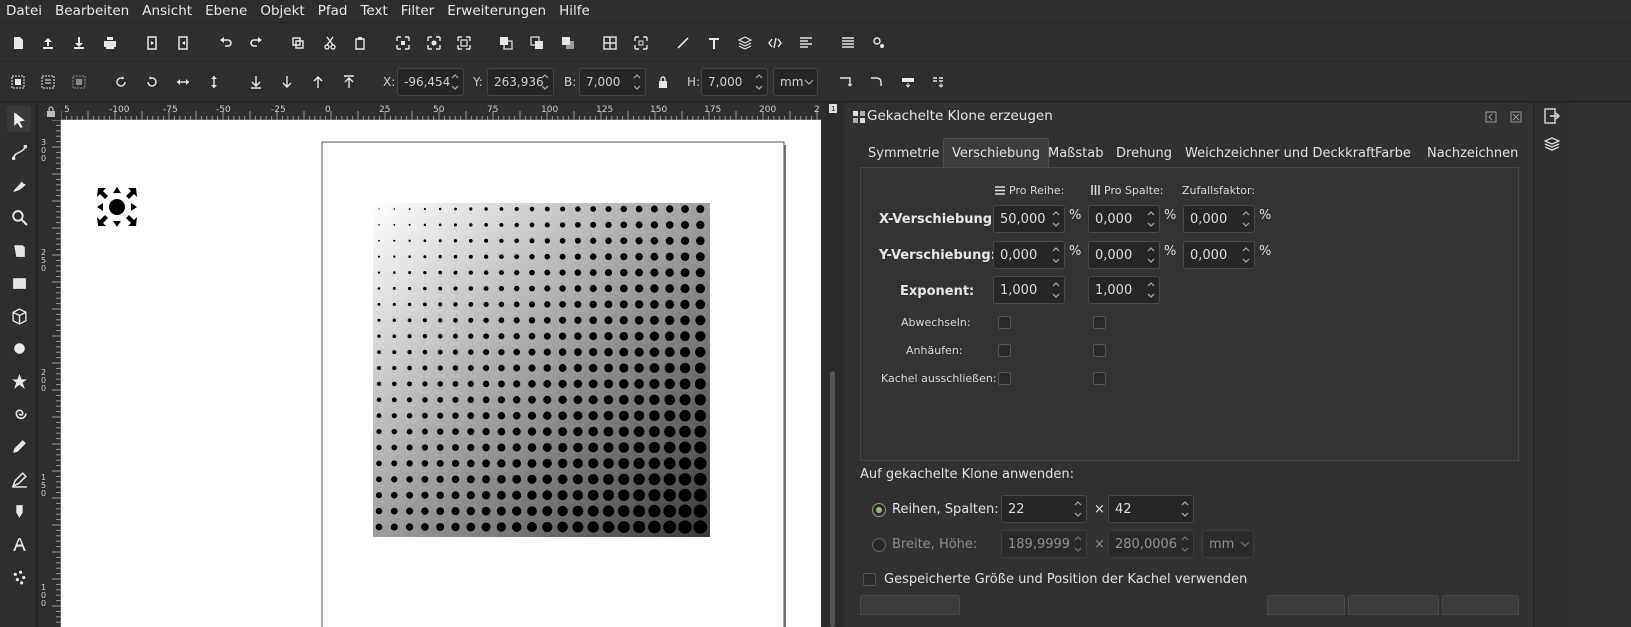 This screenshot has width=1631, height=627. What do you see at coordinates (574, 11) in the screenshot?
I see `menu-hilfe: Hilfe` at bounding box center [574, 11].